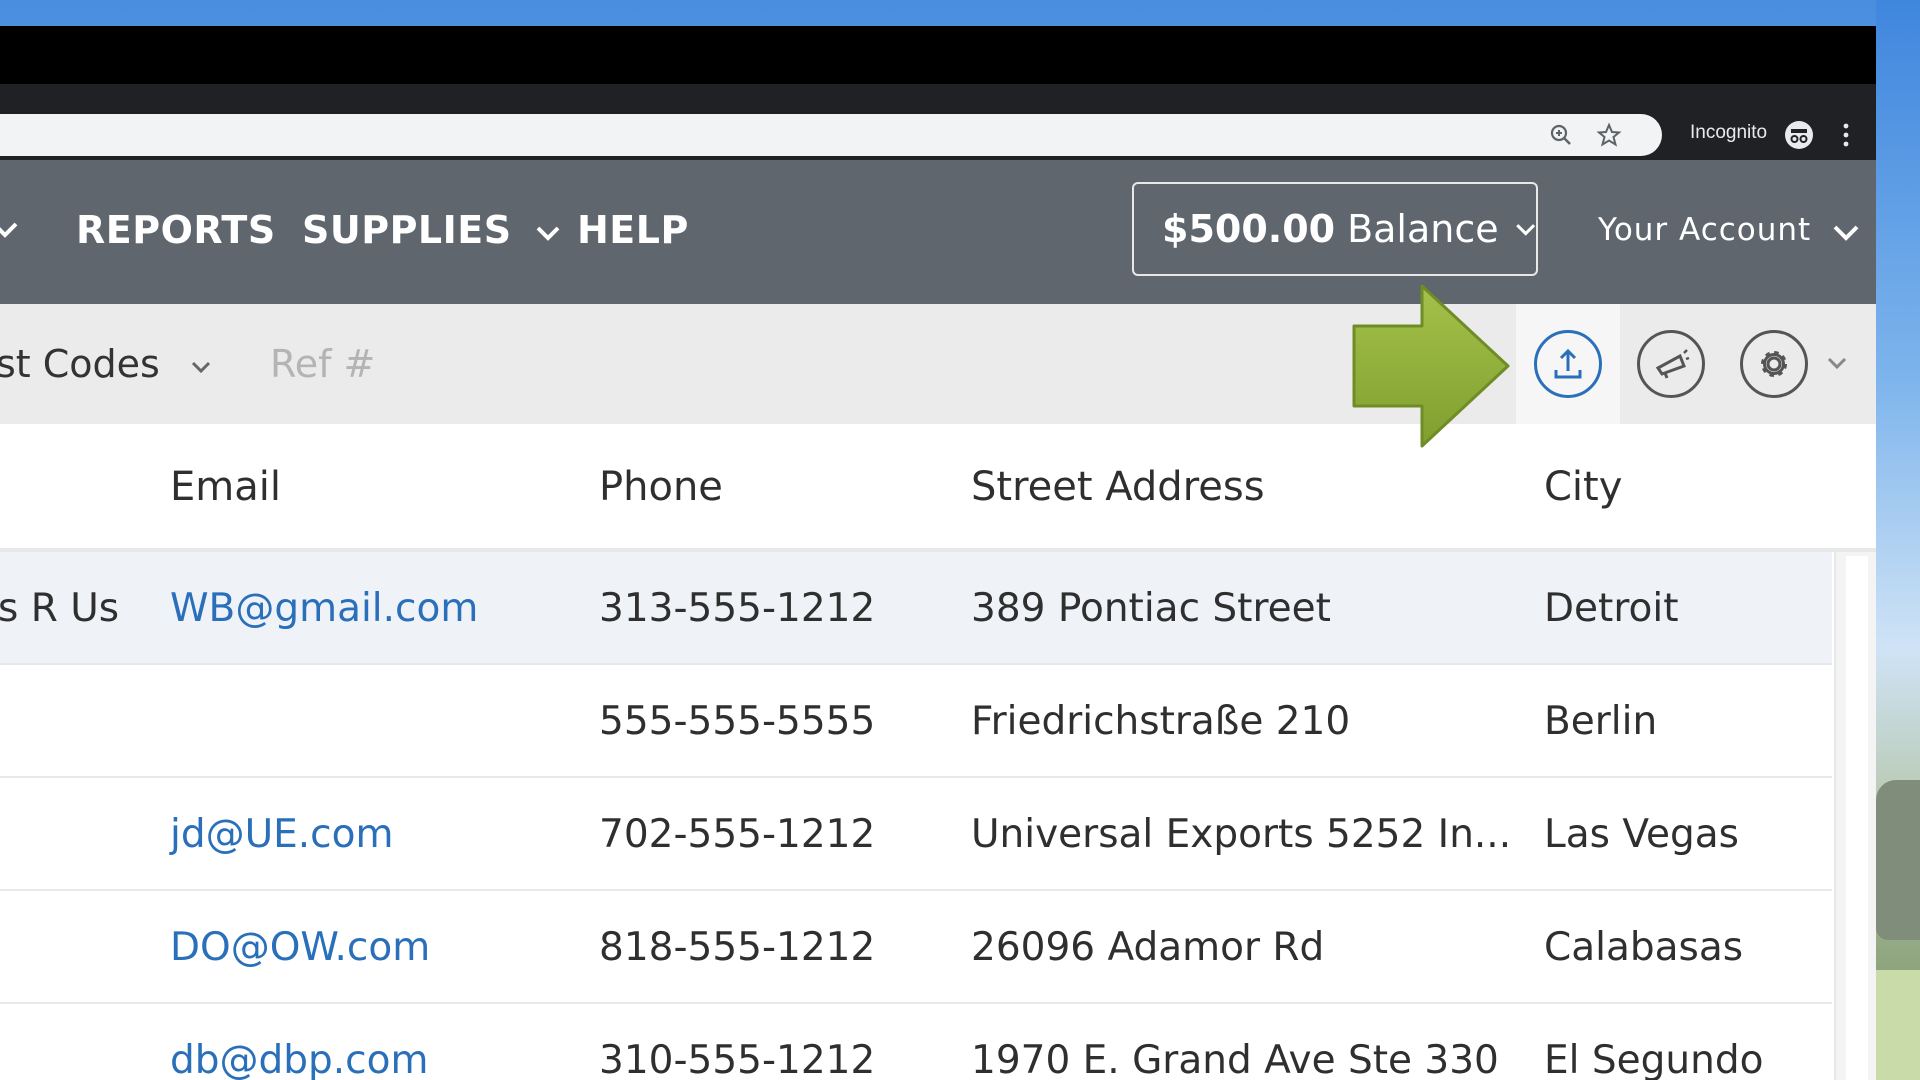 This screenshot has width=1920, height=1080. Describe the element at coordinates (737, 608) in the screenshot. I see `phone-cell: 313-555-1212` at that location.